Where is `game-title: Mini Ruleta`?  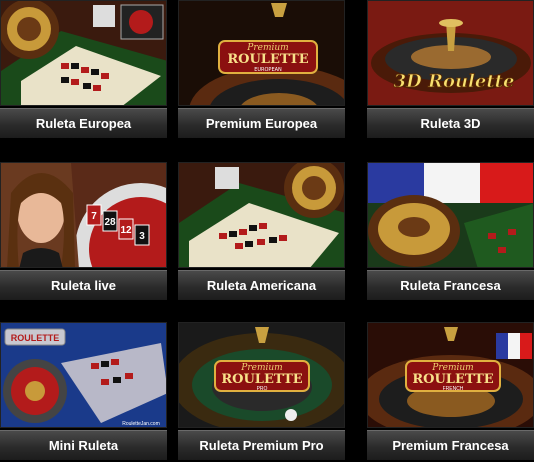
game-title: Mini Ruleta is located at coordinates (83, 445).